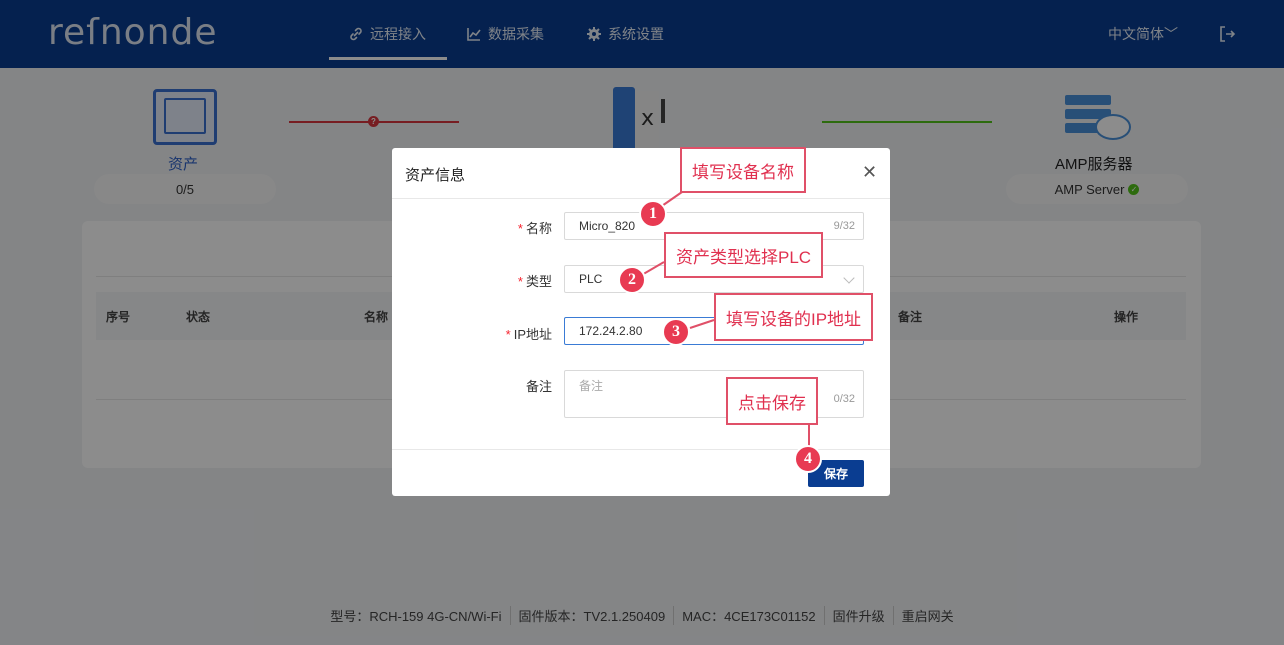 This screenshot has width=1284, height=645. Describe the element at coordinates (538, 386) in the screenshot. I see `note-label: 备注` at that location.